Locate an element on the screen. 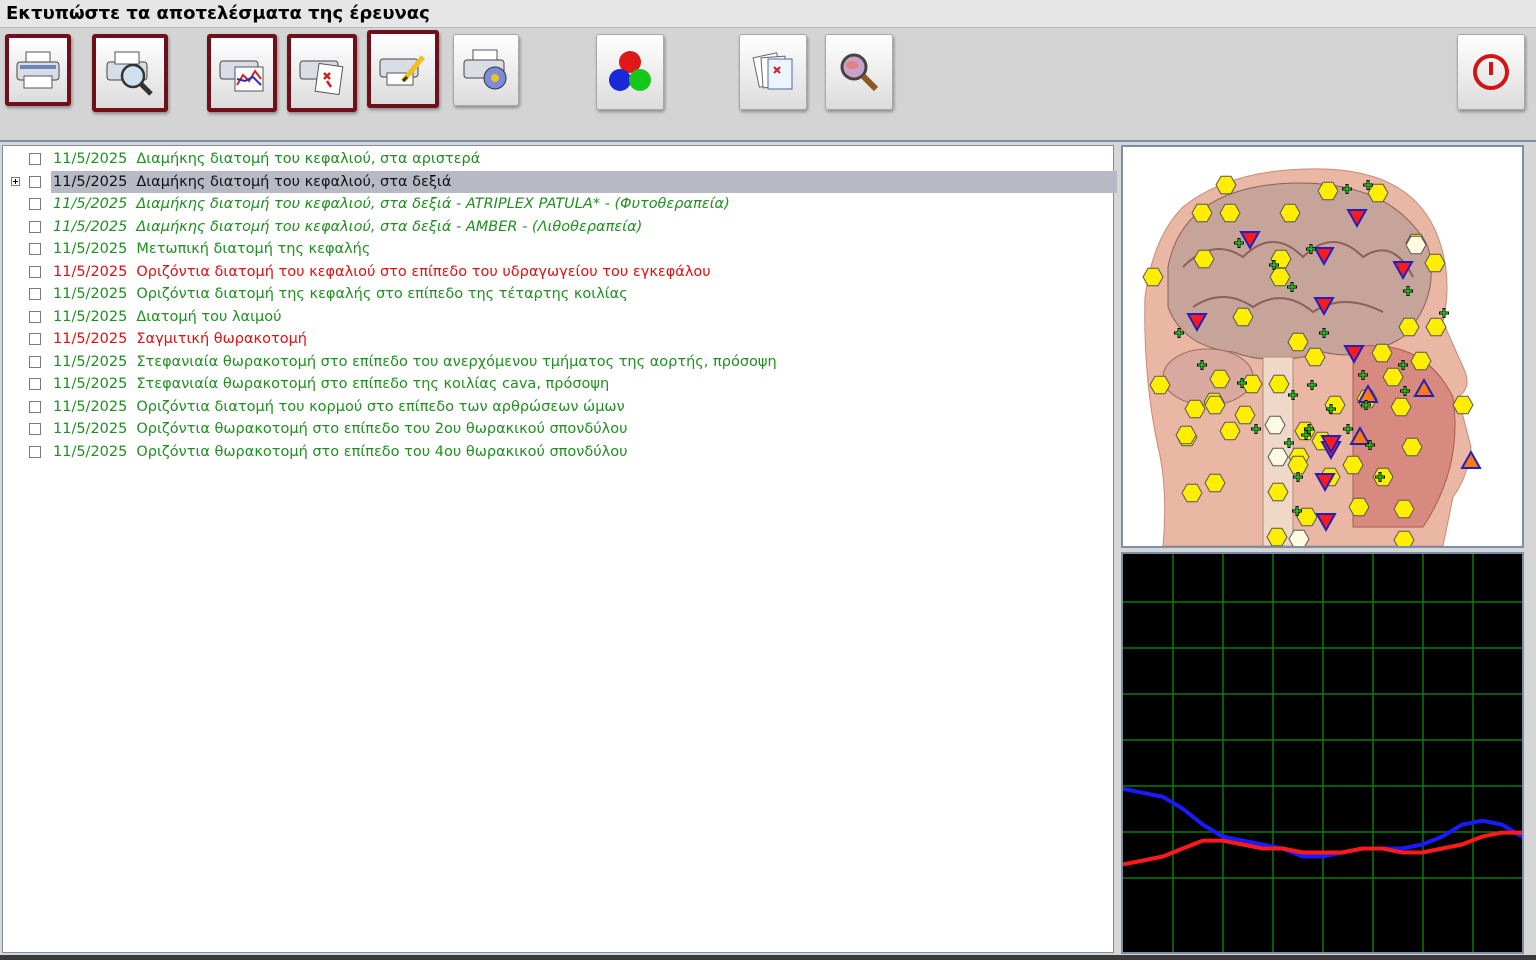 Image resolution: width=1536 pixels, height=960 pixels. exit-button is located at coordinates (1491, 72).